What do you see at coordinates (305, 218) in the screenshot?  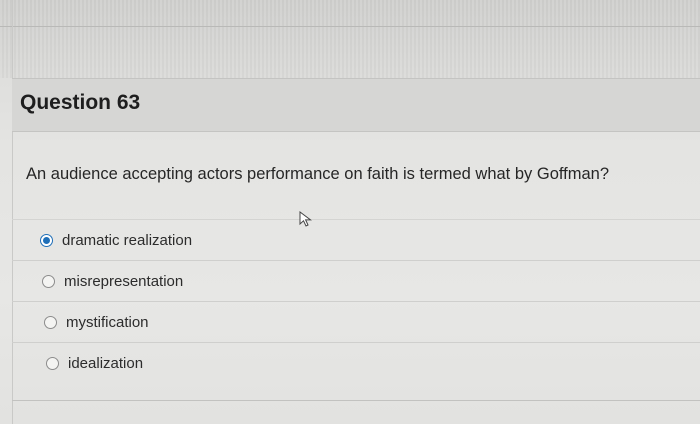 I see `mouse-pointer-icon` at bounding box center [305, 218].